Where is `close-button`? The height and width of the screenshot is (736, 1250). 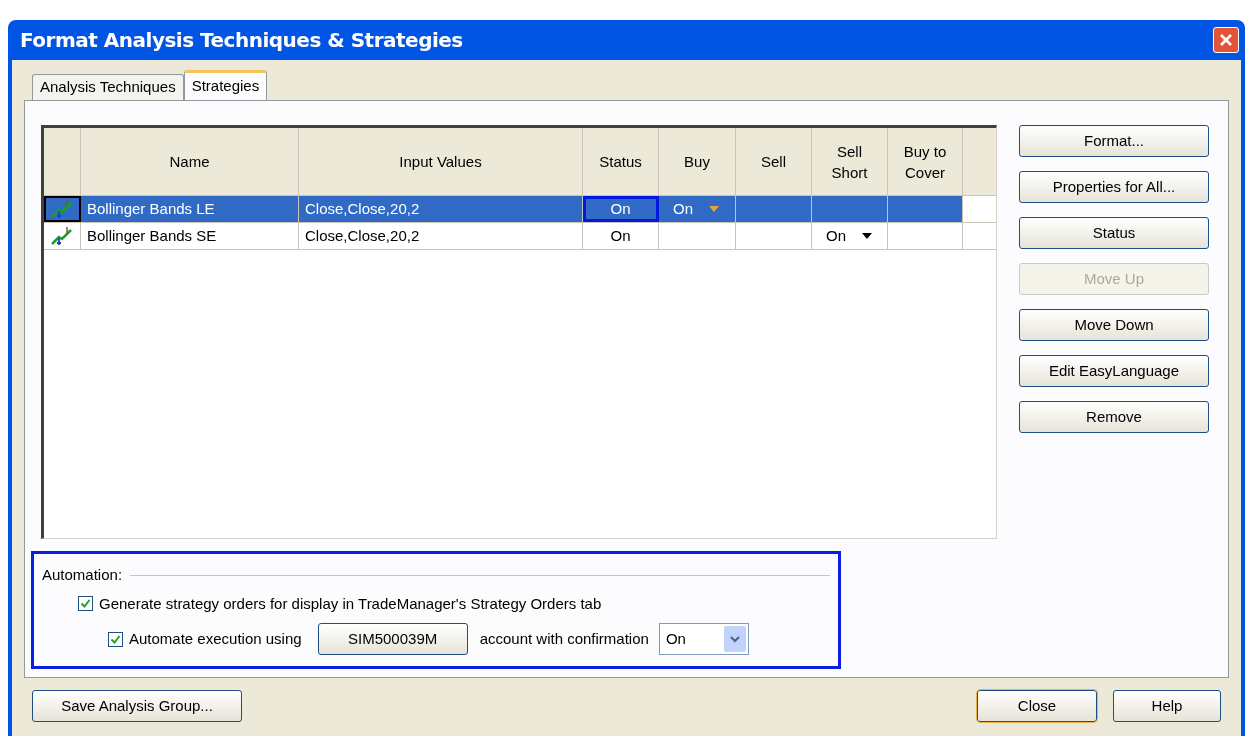 close-button is located at coordinates (1226, 40).